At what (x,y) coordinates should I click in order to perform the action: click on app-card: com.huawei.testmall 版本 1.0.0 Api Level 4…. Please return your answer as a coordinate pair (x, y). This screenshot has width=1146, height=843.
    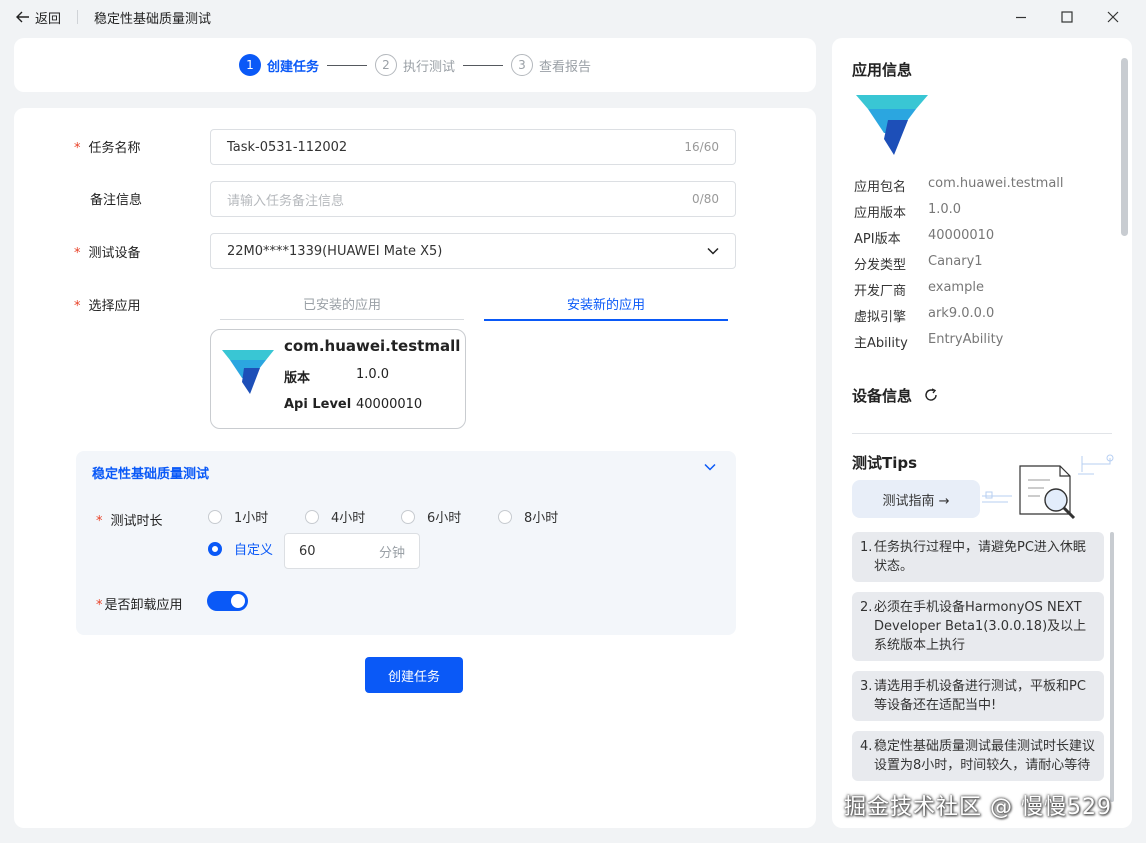
    Looking at the image, I should click on (338, 379).